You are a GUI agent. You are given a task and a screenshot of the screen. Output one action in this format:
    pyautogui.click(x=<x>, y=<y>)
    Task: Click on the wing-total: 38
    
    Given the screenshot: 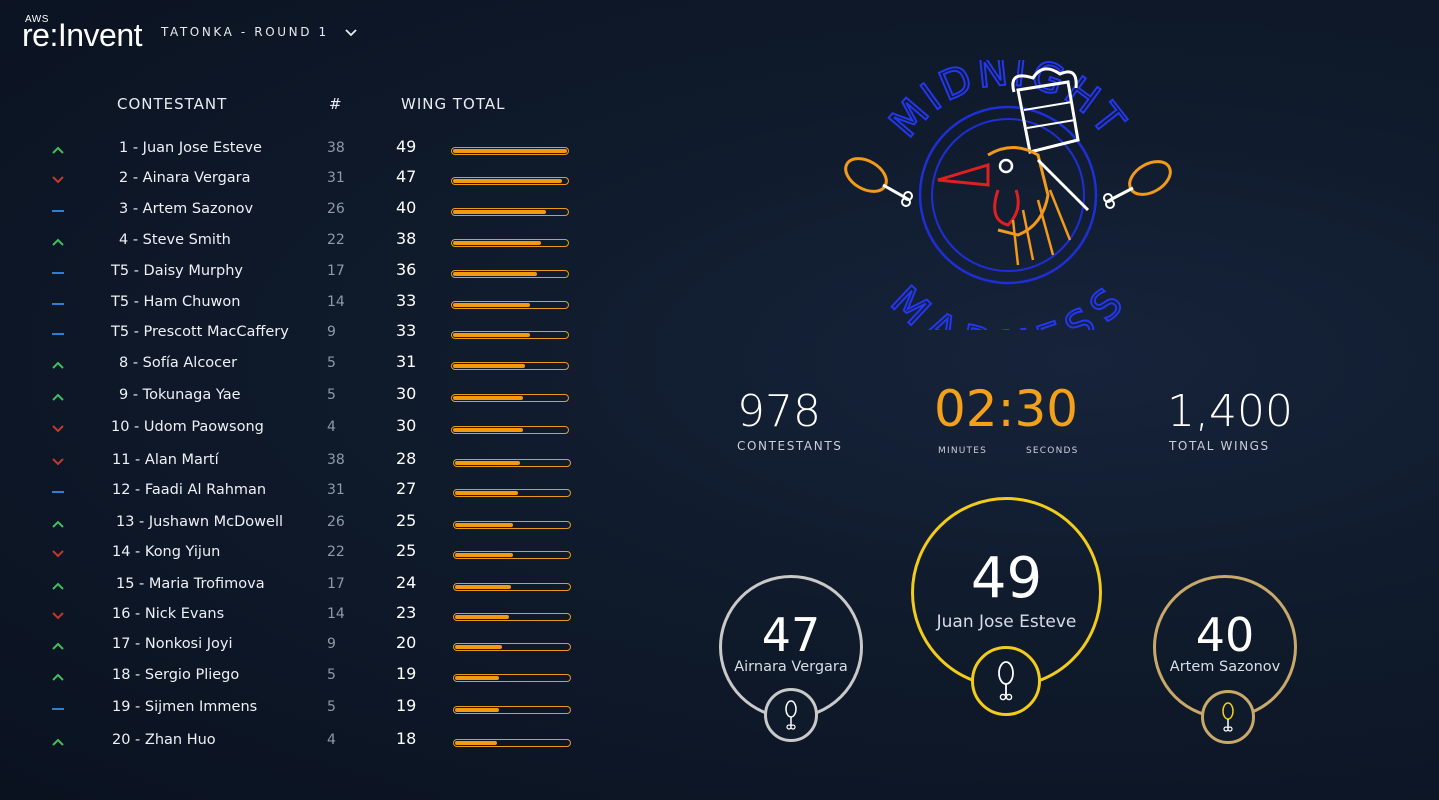 What is the action you would take?
    pyautogui.click(x=406, y=238)
    